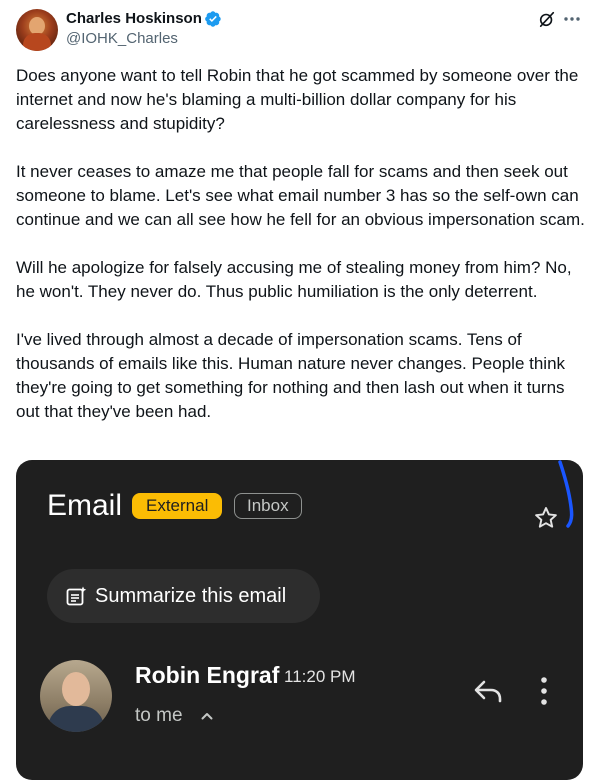  I want to click on summarize-icon, so click(76, 596).